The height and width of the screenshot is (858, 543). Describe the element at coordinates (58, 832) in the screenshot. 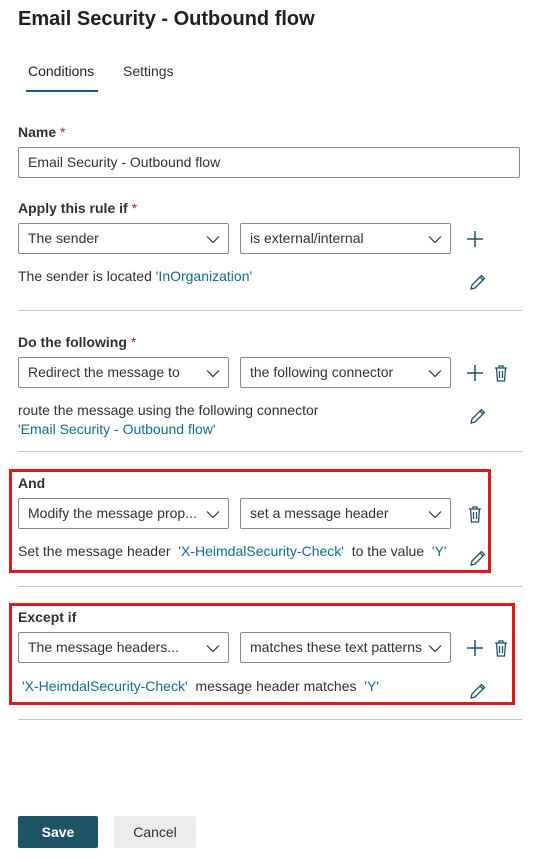

I see `save-button: Save` at that location.